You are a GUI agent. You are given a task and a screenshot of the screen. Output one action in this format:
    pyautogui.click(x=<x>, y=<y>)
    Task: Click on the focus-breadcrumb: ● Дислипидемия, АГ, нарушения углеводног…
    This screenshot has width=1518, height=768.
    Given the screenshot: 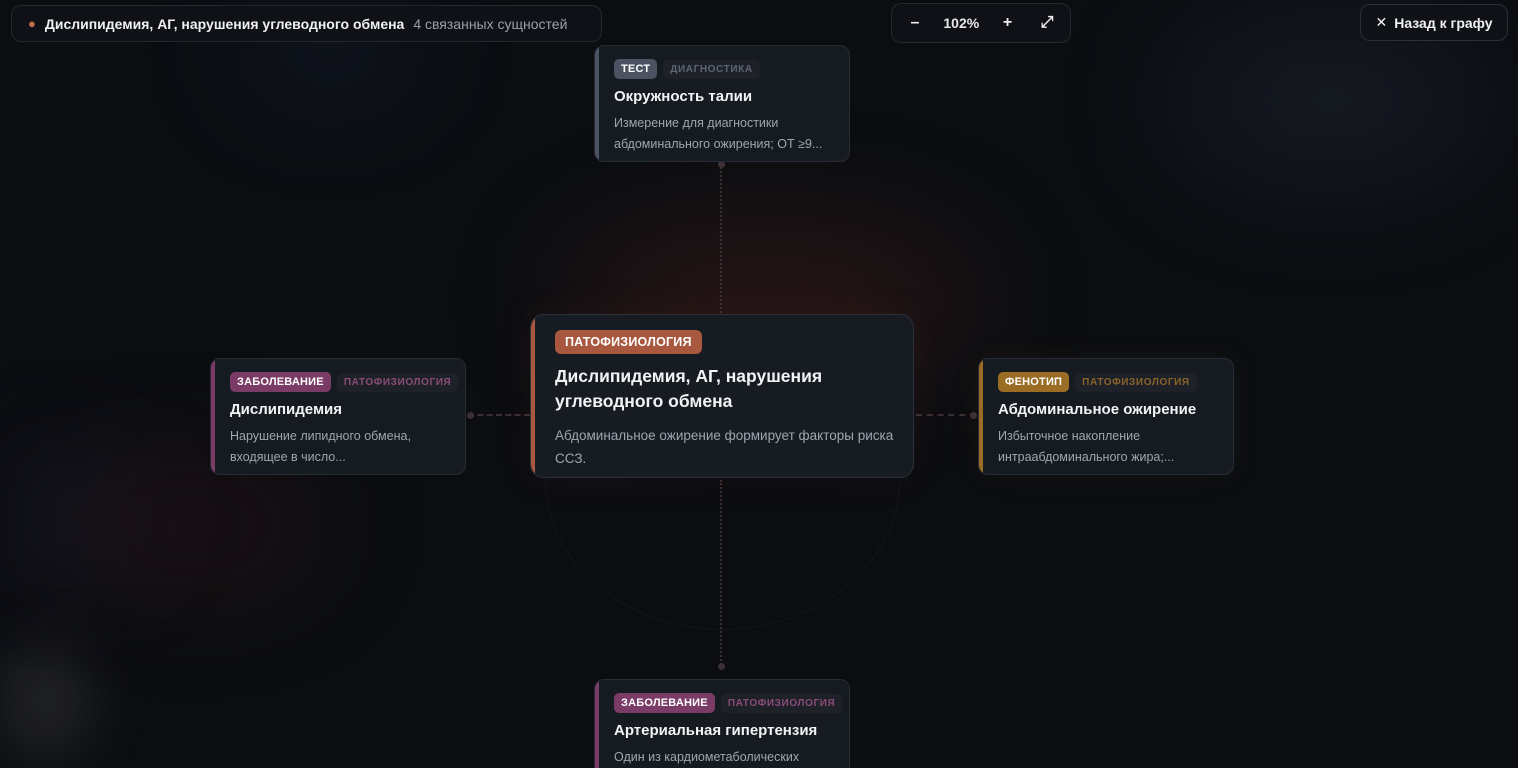 What is the action you would take?
    pyautogui.click(x=306, y=23)
    